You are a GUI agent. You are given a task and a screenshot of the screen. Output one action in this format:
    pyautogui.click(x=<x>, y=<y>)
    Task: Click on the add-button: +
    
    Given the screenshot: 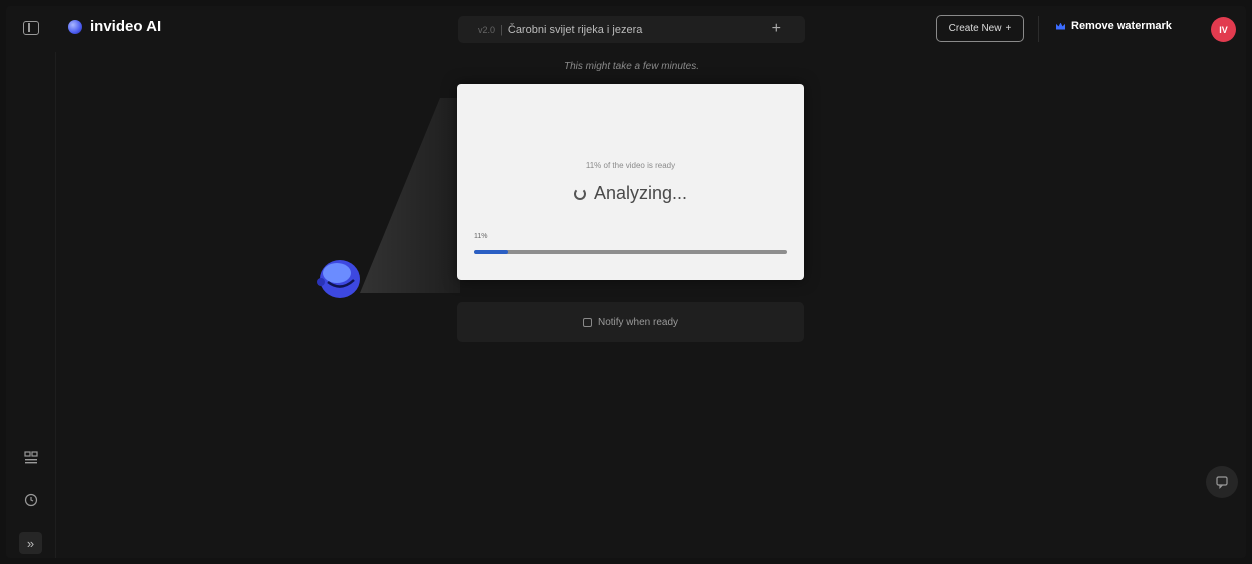 What is the action you would take?
    pyautogui.click(x=776, y=29)
    